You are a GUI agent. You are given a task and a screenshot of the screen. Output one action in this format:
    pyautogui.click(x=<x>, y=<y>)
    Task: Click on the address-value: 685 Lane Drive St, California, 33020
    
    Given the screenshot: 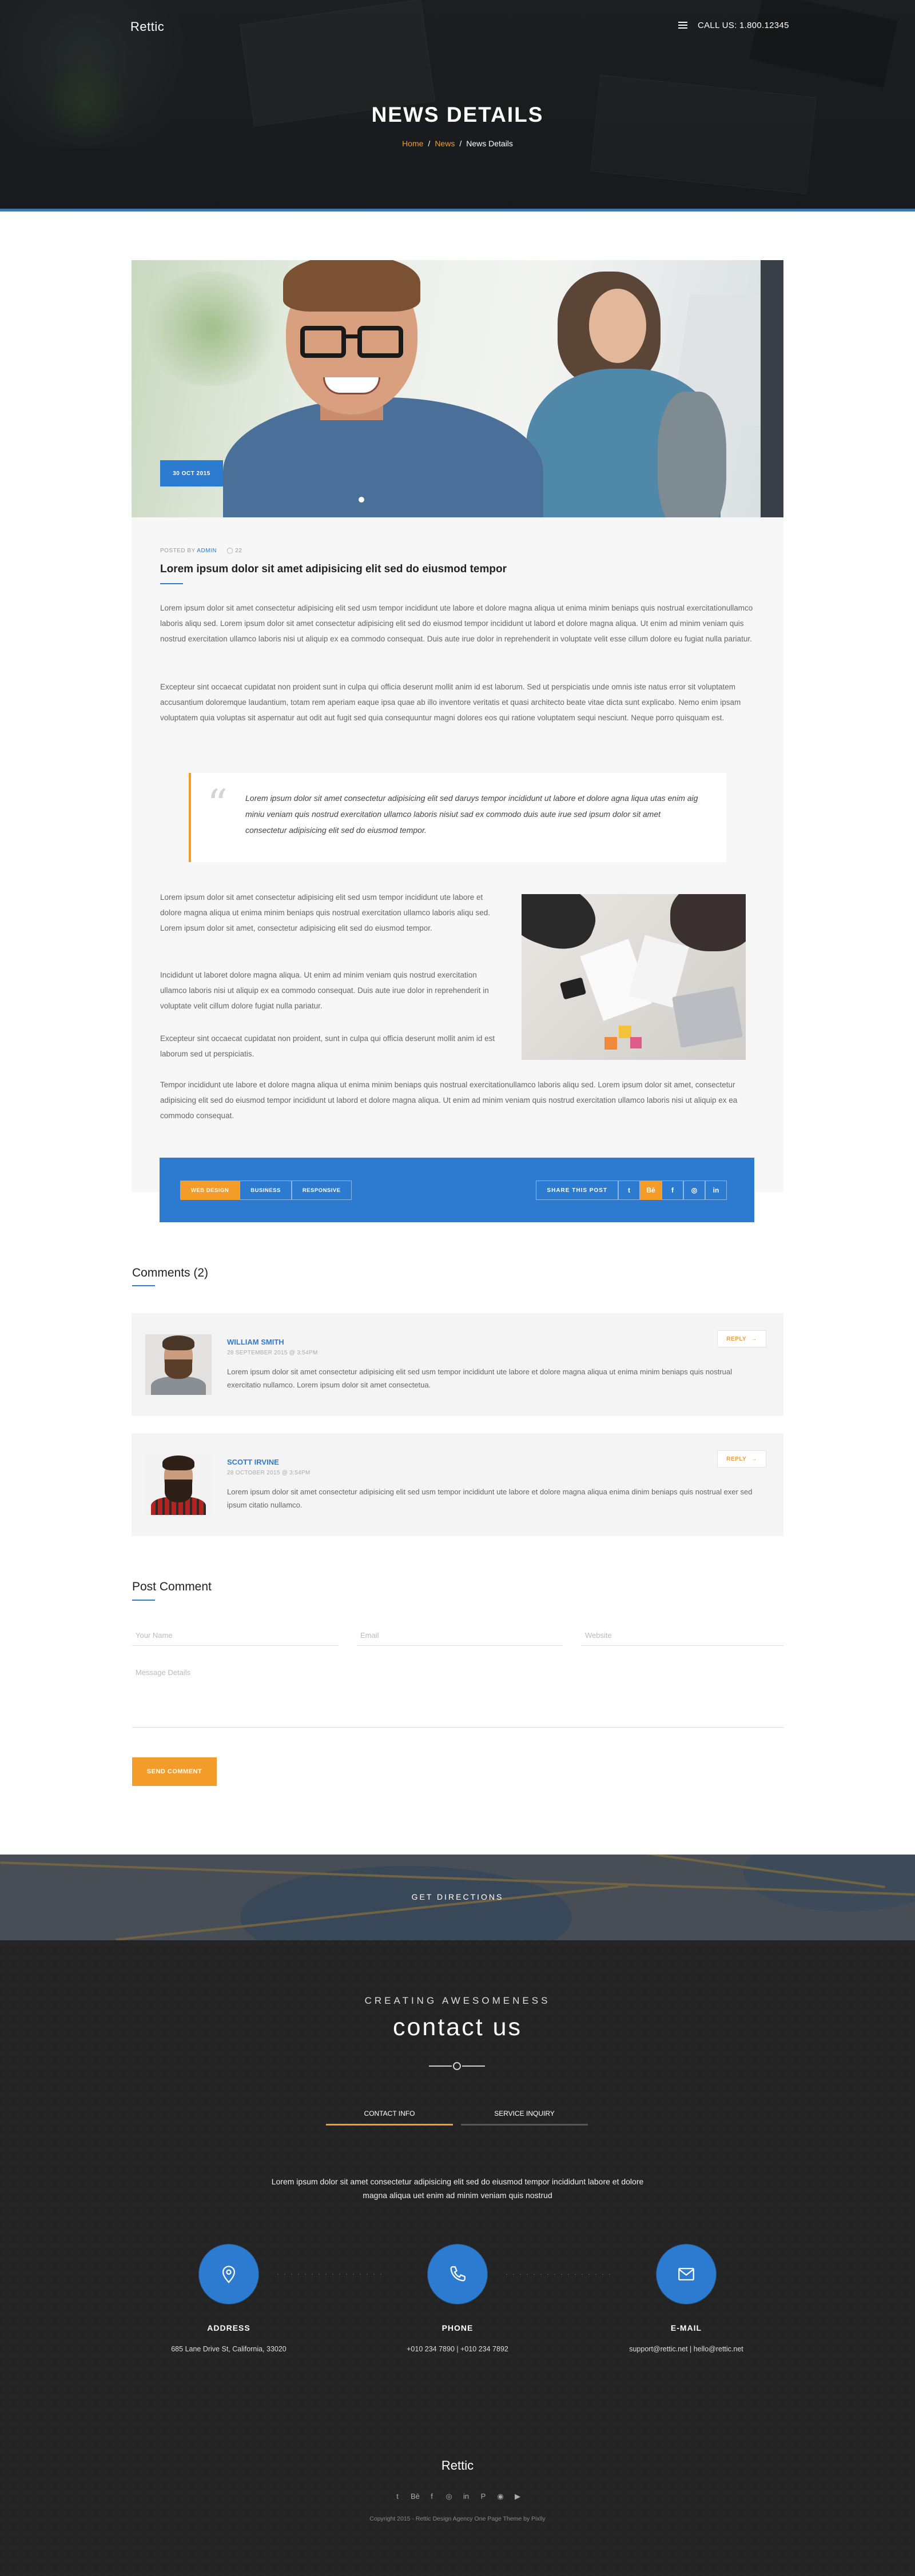 What is the action you would take?
    pyautogui.click(x=229, y=2349)
    